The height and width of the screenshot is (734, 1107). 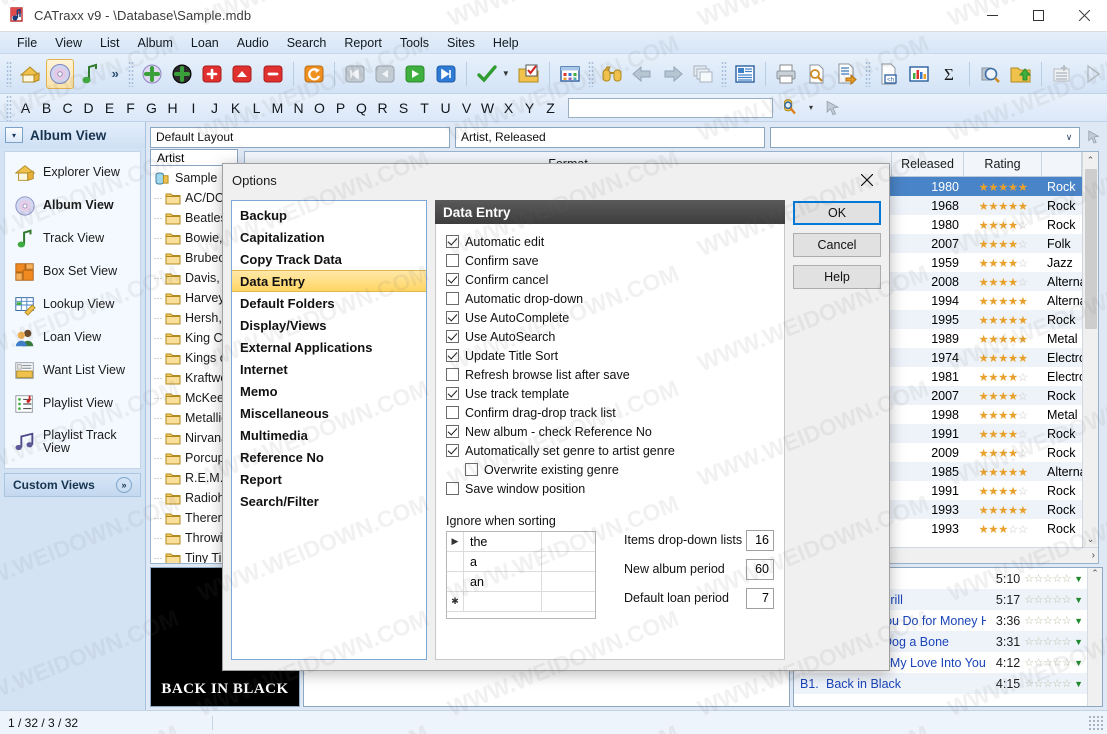 I want to click on music-note-icon, so click(x=90, y=74).